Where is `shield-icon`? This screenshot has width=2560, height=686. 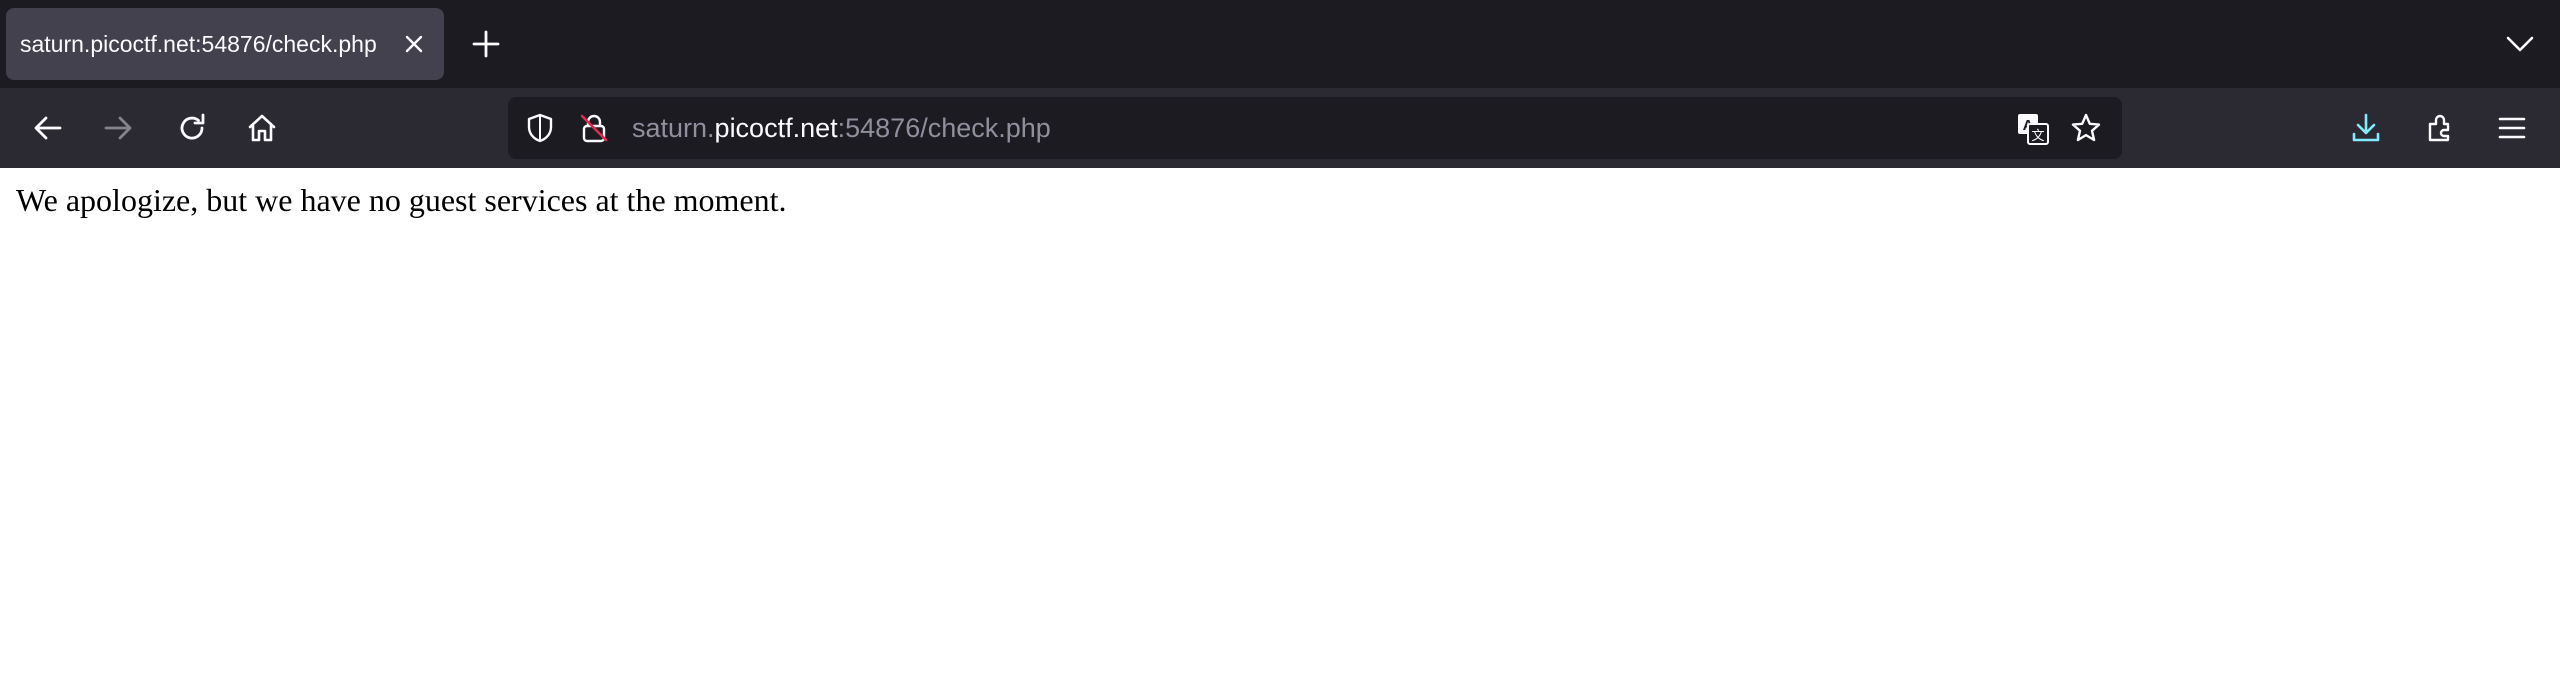
shield-icon is located at coordinates (540, 128).